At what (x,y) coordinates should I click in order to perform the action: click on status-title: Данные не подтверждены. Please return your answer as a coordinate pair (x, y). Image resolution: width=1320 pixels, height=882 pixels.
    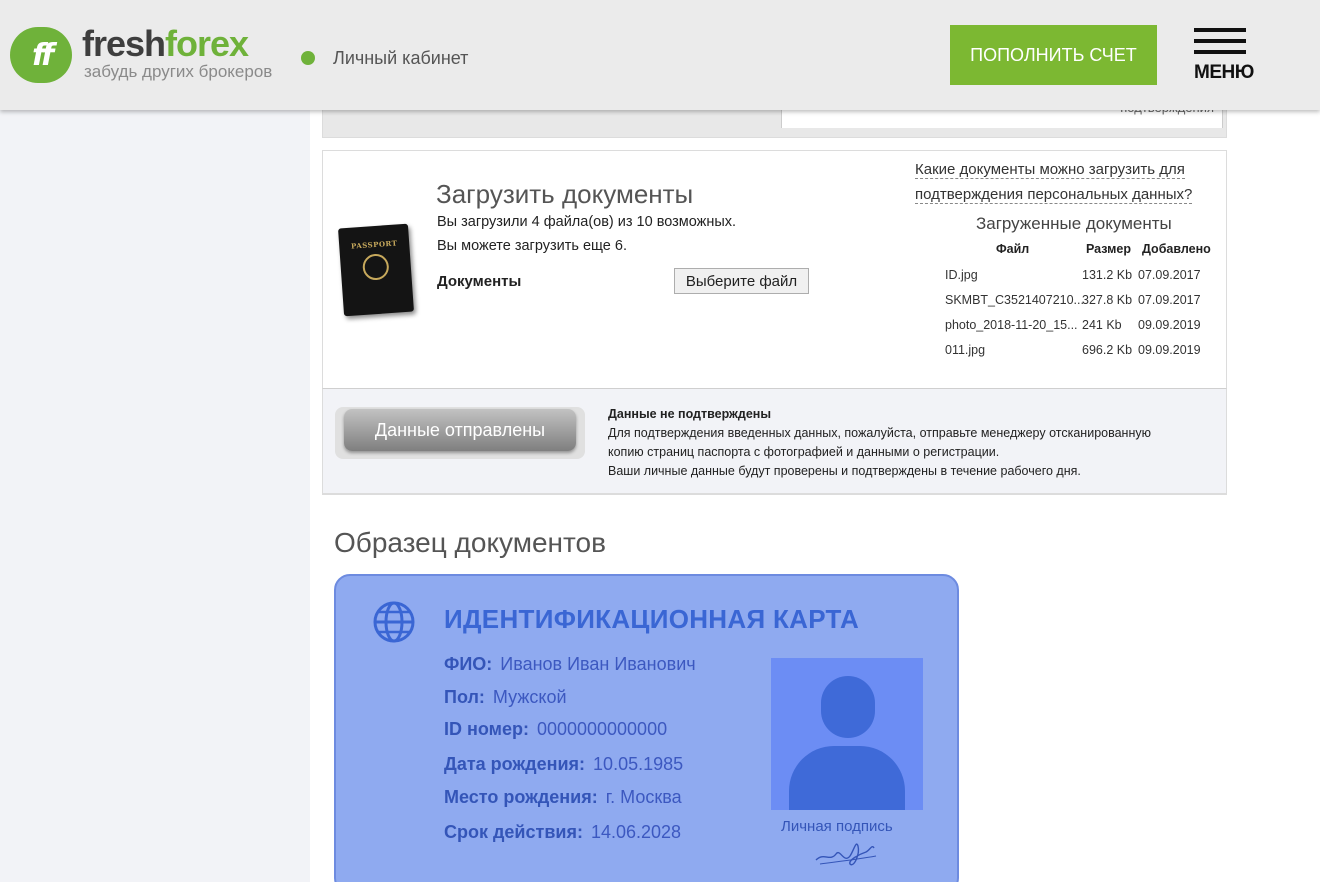
    Looking at the image, I should click on (690, 414).